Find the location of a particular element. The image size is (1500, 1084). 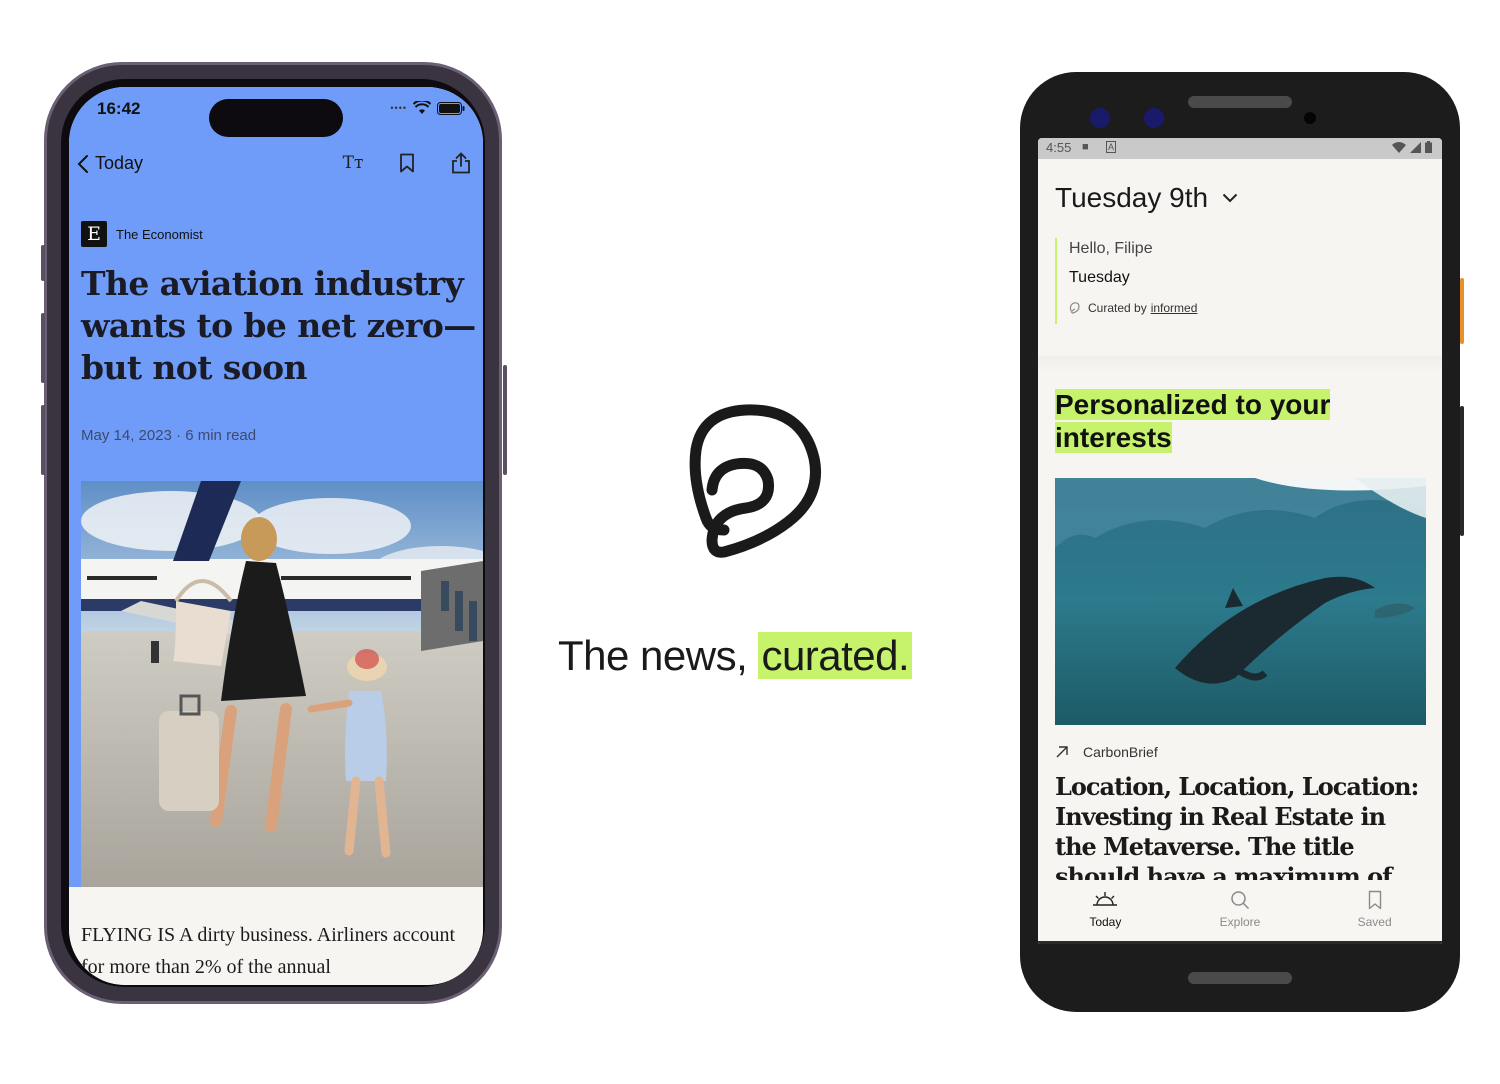

top-speaker is located at coordinates (1240, 102).